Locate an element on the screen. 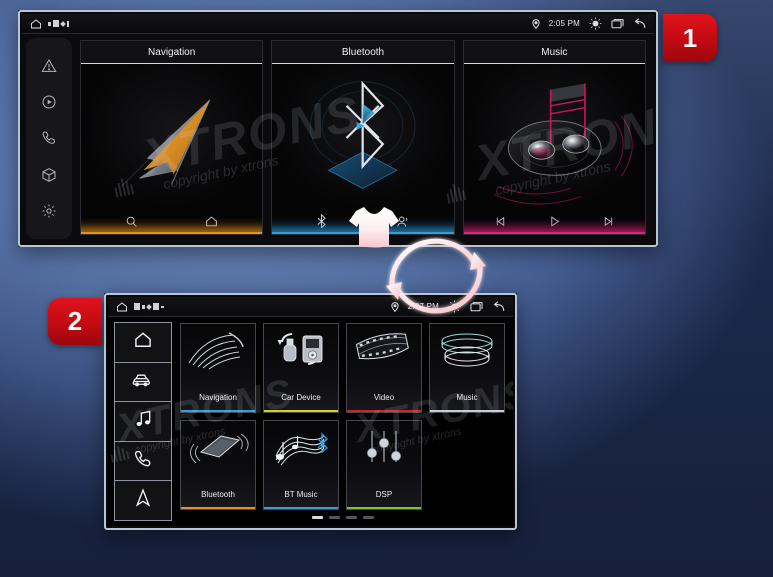 The height and width of the screenshot is (577, 773). tile-navigation: Navigation is located at coordinates (218, 368).